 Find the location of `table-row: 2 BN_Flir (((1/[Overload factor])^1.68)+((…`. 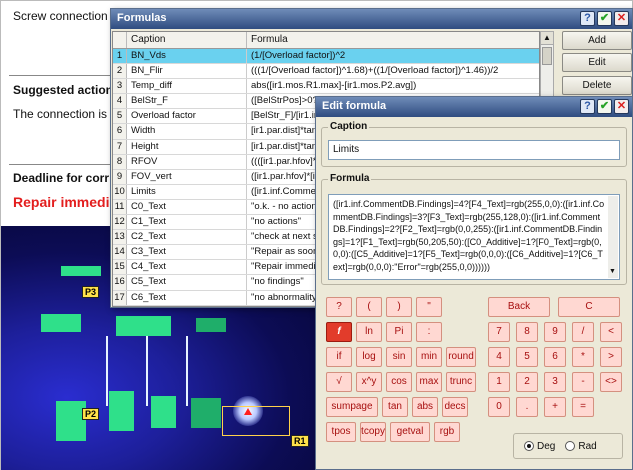

table-row: 2 BN_Flir (((1/[Overload factor])^1.68)+((… is located at coordinates (326, 72).